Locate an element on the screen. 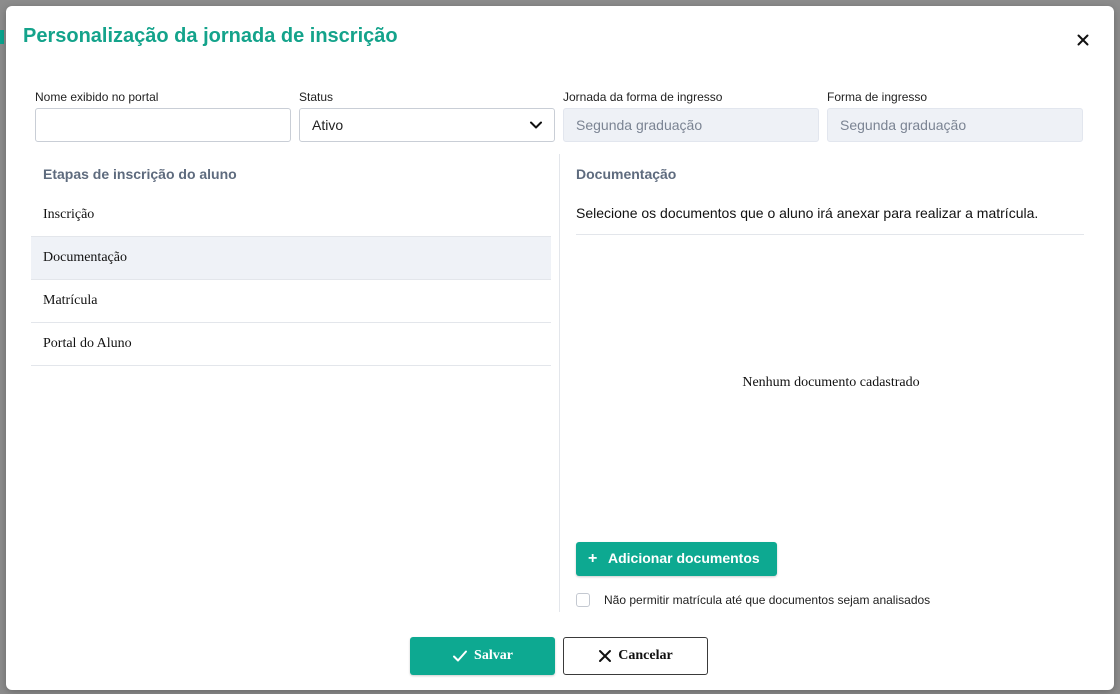 The width and height of the screenshot is (1120, 694). check-icon is located at coordinates (460, 656).